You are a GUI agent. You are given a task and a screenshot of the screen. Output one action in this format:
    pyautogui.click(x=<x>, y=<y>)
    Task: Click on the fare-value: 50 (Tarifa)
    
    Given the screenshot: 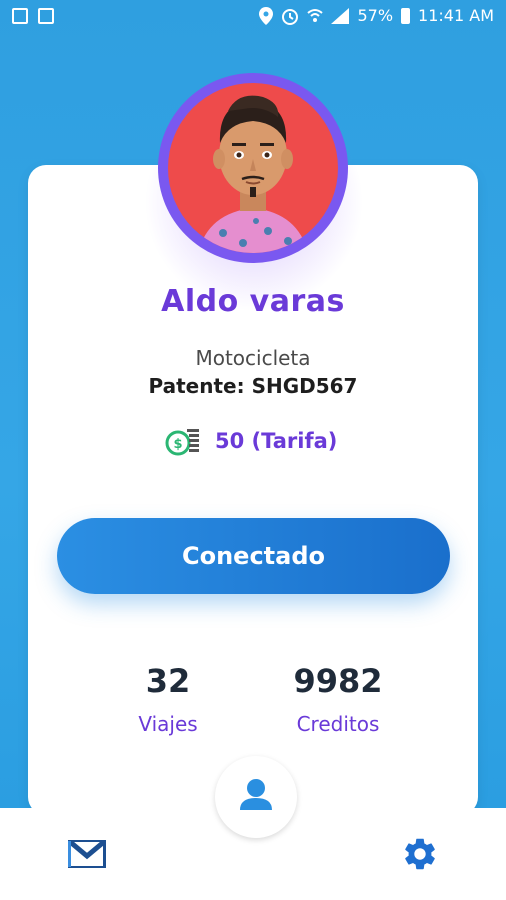 What is the action you would take?
    pyautogui.click(x=276, y=441)
    